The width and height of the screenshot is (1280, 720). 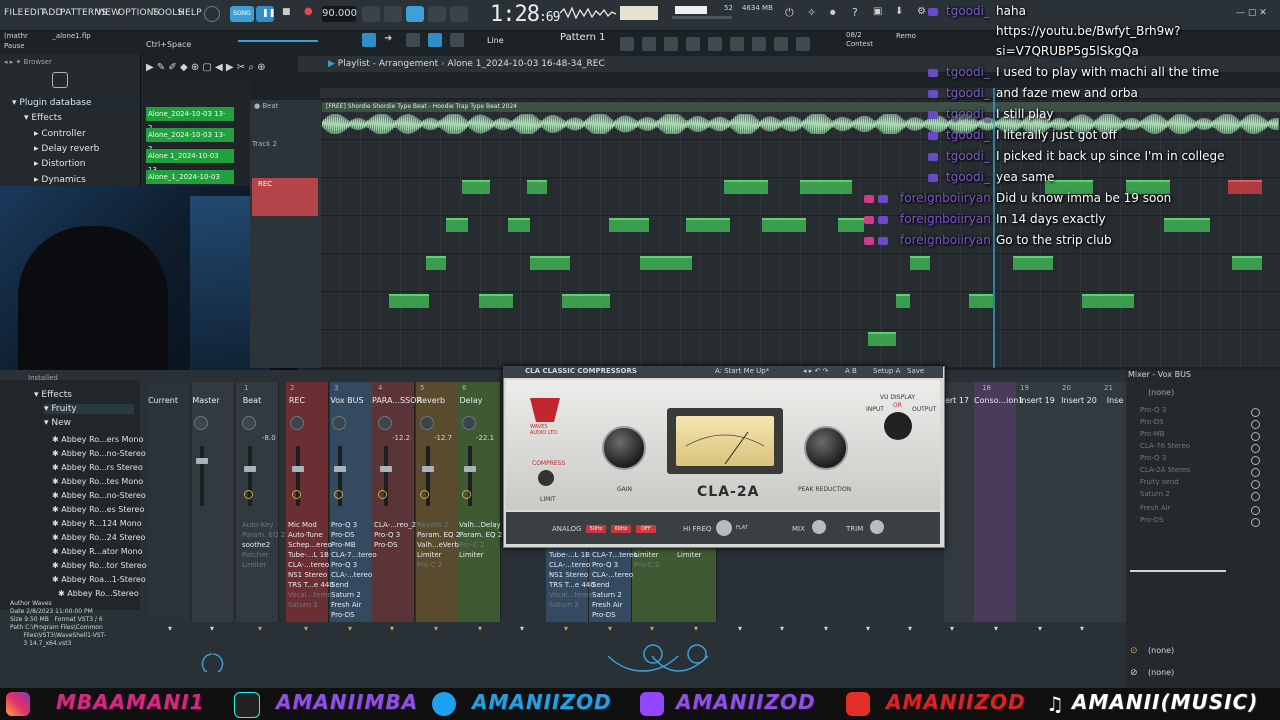 I want to click on preset-nav-icon: ◂ ▸ ↶ ↷, so click(x=815, y=371).